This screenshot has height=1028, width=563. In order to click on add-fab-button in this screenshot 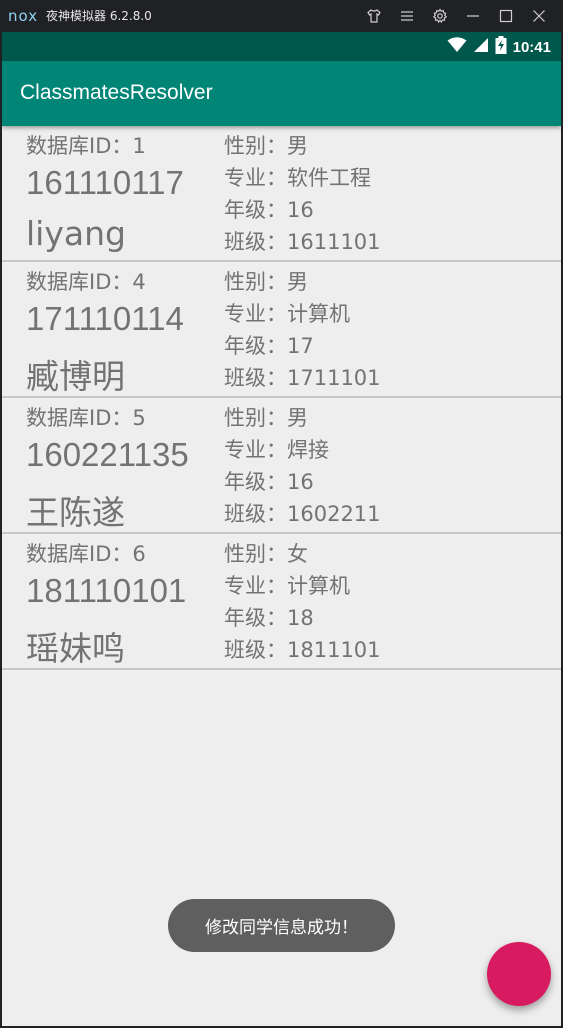, I will do `click(519, 974)`.